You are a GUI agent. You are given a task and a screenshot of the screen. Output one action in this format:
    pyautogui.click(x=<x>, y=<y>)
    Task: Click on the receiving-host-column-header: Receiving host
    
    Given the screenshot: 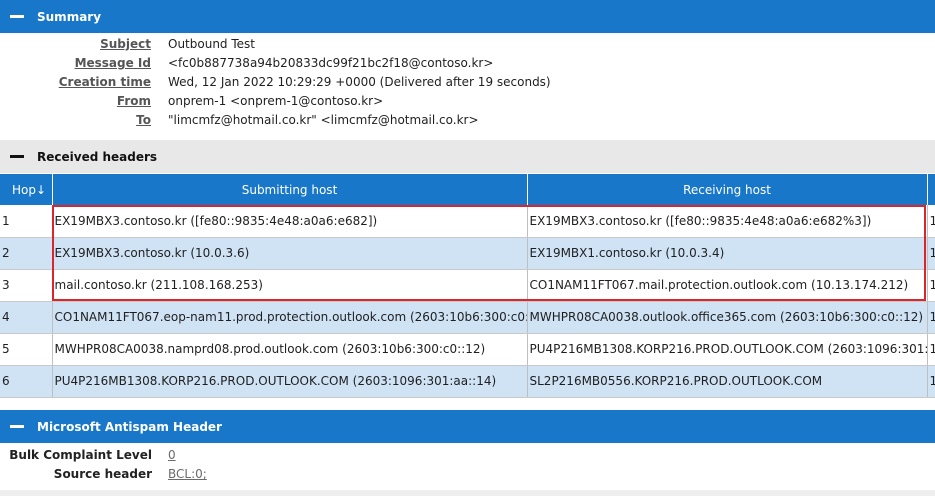 What is the action you would take?
    pyautogui.click(x=727, y=189)
    